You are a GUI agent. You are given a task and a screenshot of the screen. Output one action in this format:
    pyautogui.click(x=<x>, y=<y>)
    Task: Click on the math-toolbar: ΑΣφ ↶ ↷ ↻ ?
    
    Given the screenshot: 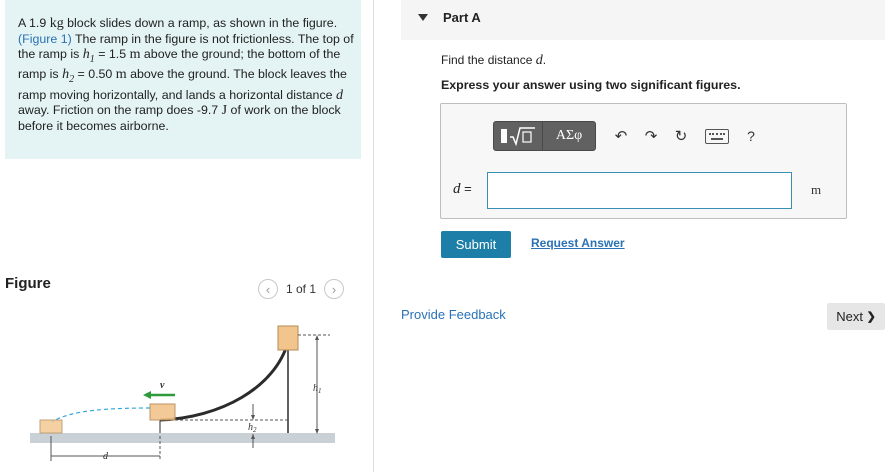 What is the action you would take?
    pyautogui.click(x=629, y=136)
    